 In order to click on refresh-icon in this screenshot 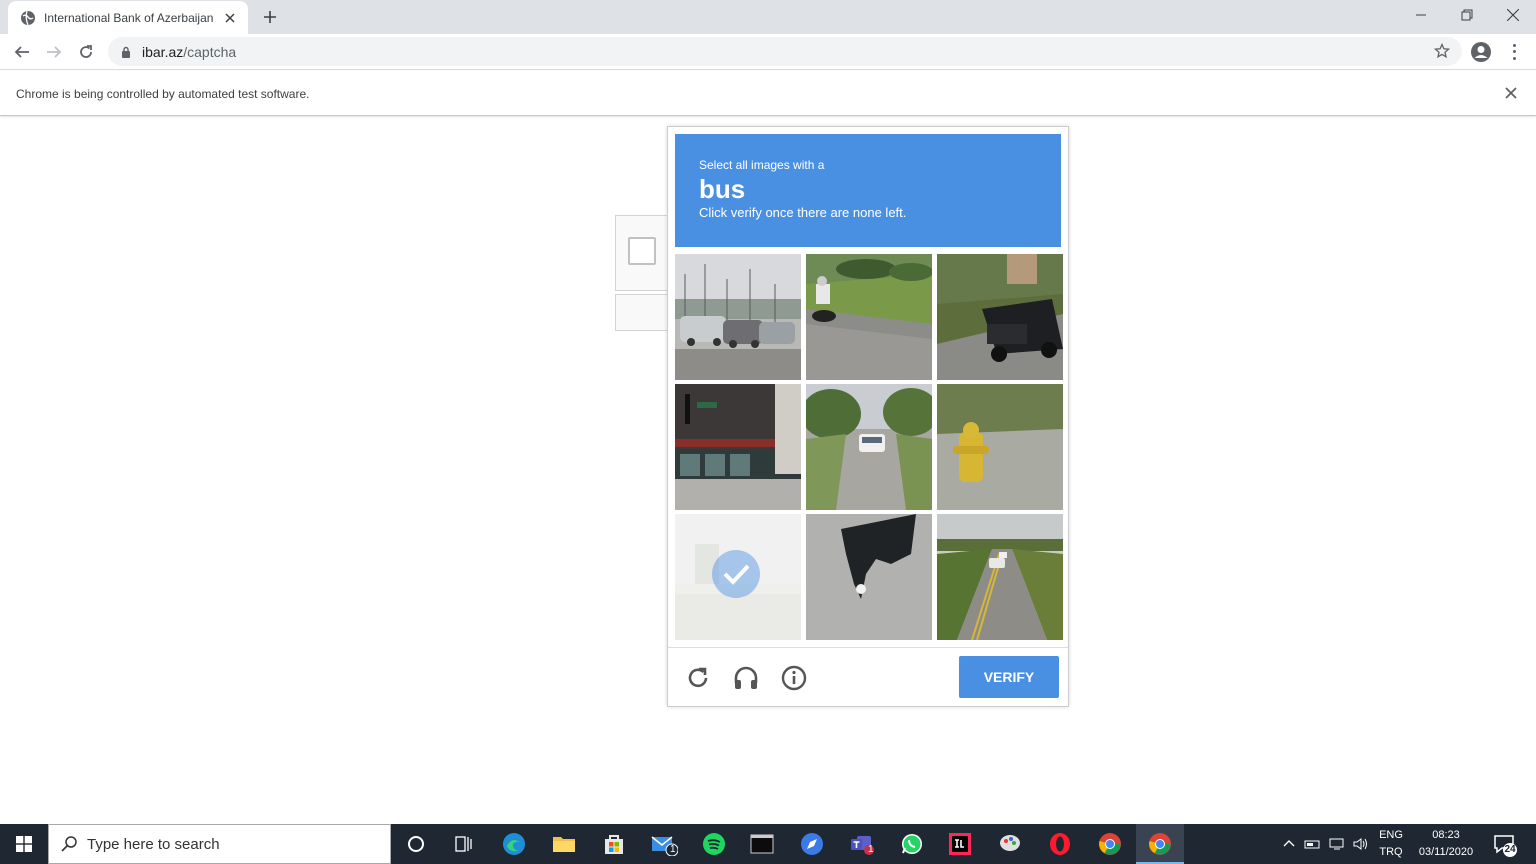, I will do `click(698, 677)`.